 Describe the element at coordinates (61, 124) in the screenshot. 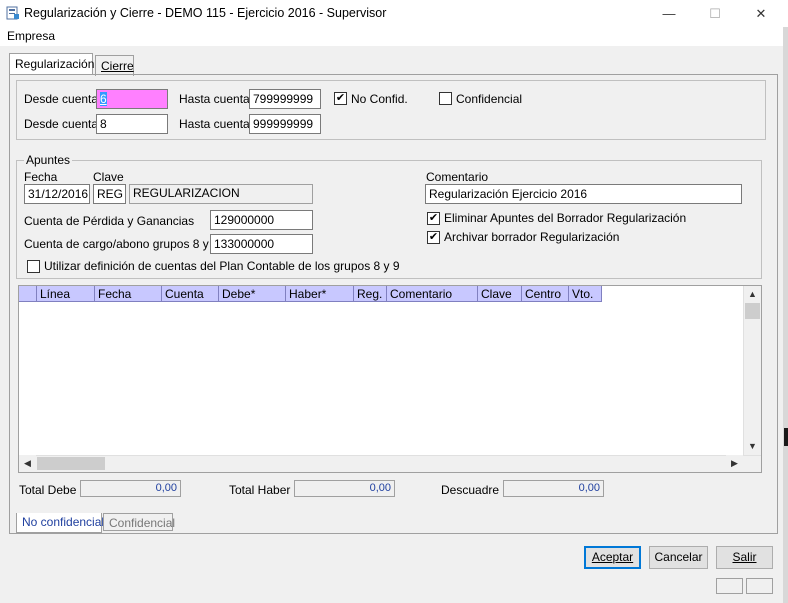

I see `desde-cuenta-label-2: Desde cuenta` at that location.